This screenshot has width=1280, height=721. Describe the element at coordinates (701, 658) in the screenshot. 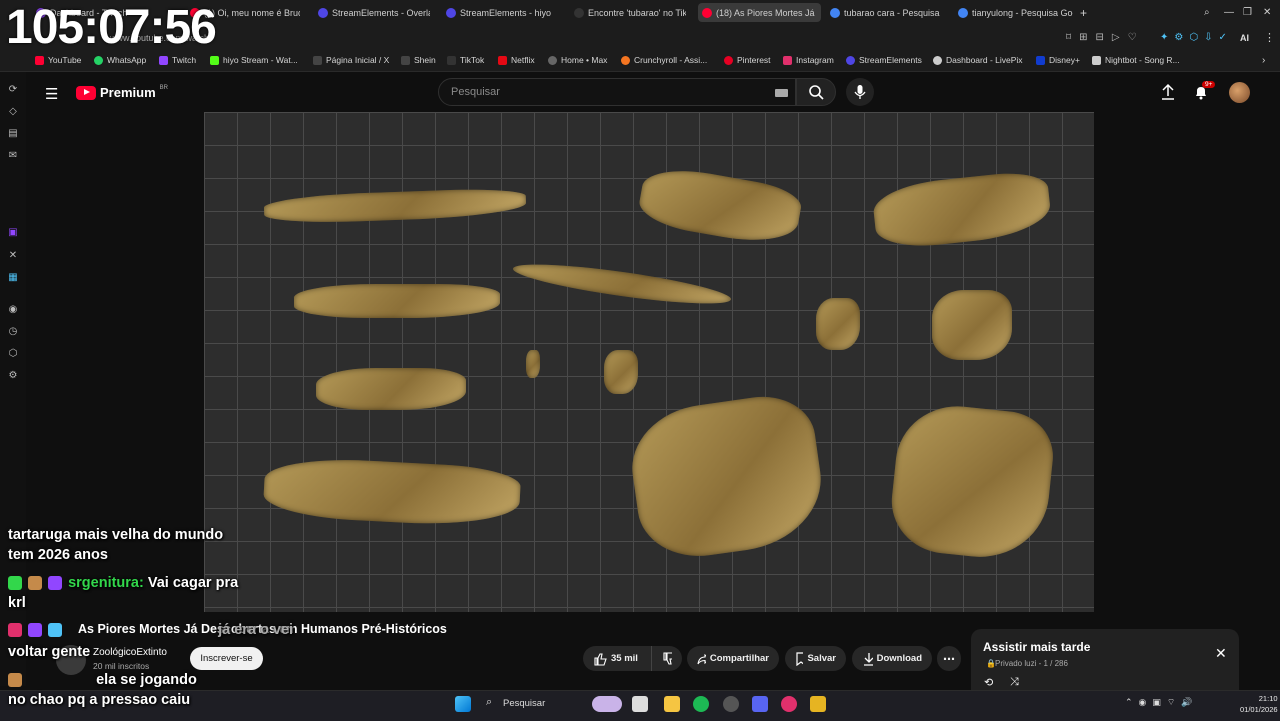

I see `share-icon` at that location.